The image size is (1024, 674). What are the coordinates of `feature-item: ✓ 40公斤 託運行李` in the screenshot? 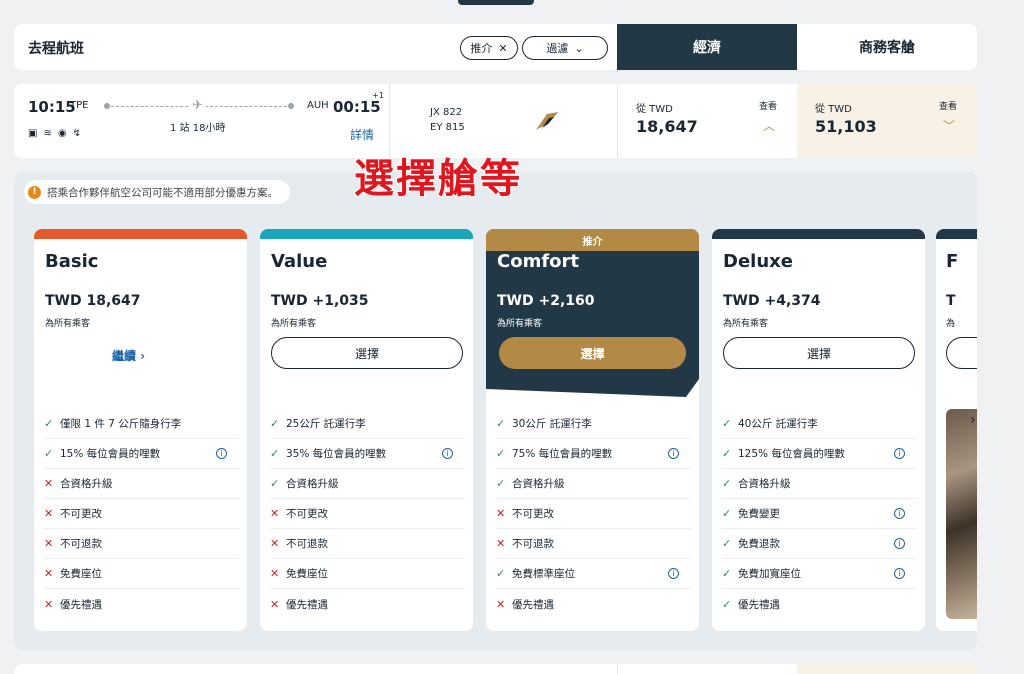 It's located at (819, 424).